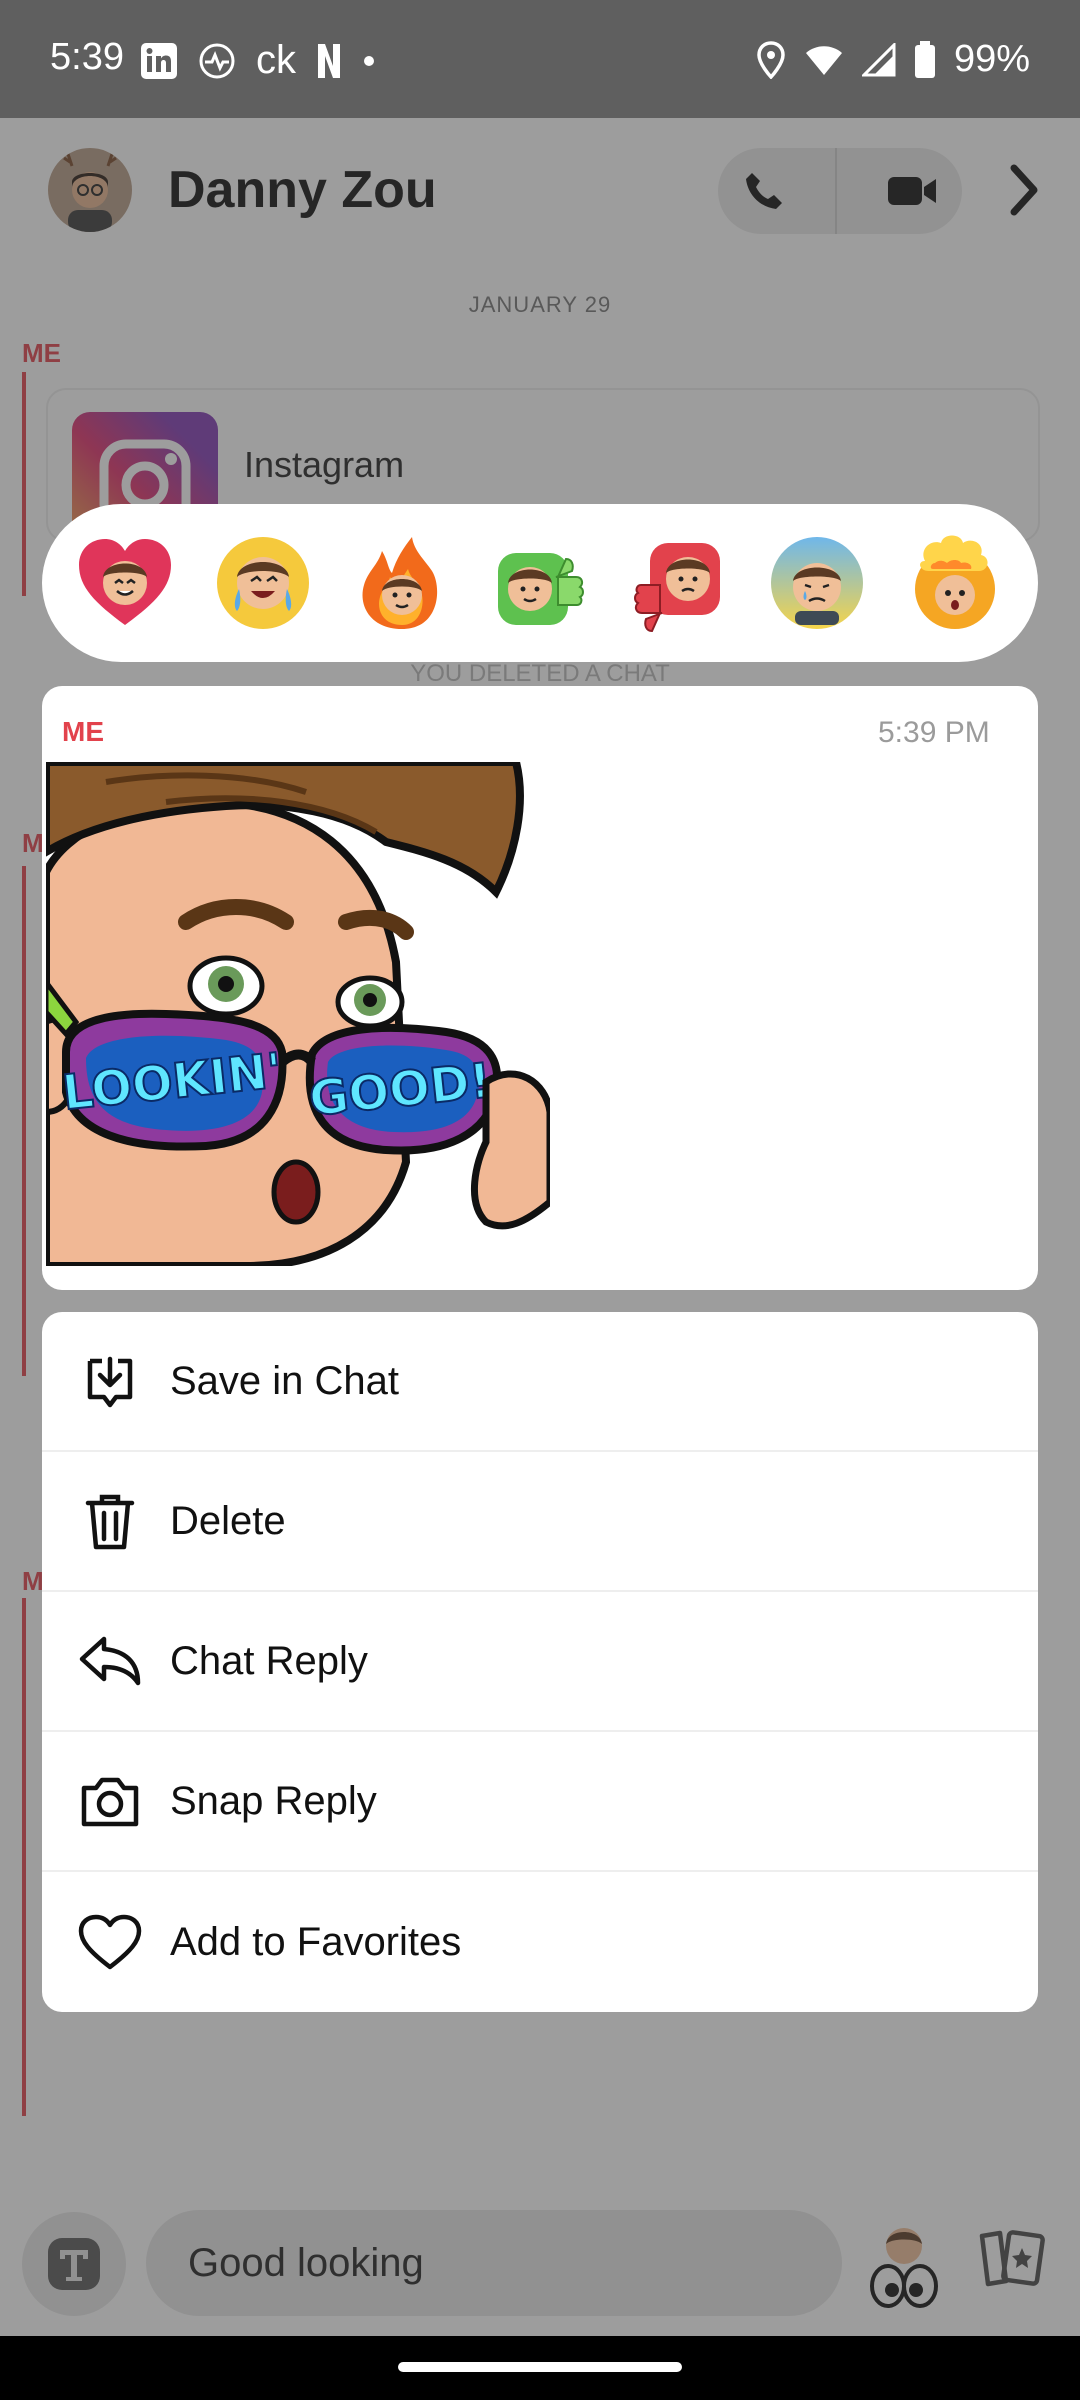 Image resolution: width=1080 pixels, height=2400 pixels. Describe the element at coordinates (273, 1800) in the screenshot. I see `menu-label: Snap Reply` at that location.